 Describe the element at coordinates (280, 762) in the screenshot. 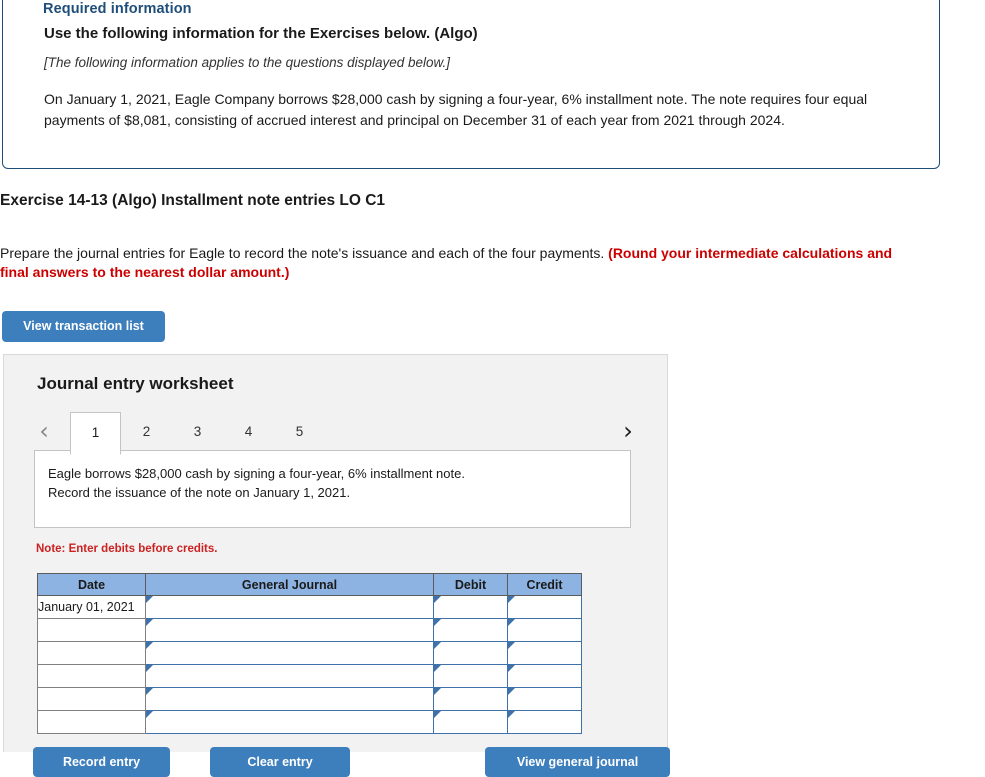

I see `clear-entry-button: Clear entry` at that location.